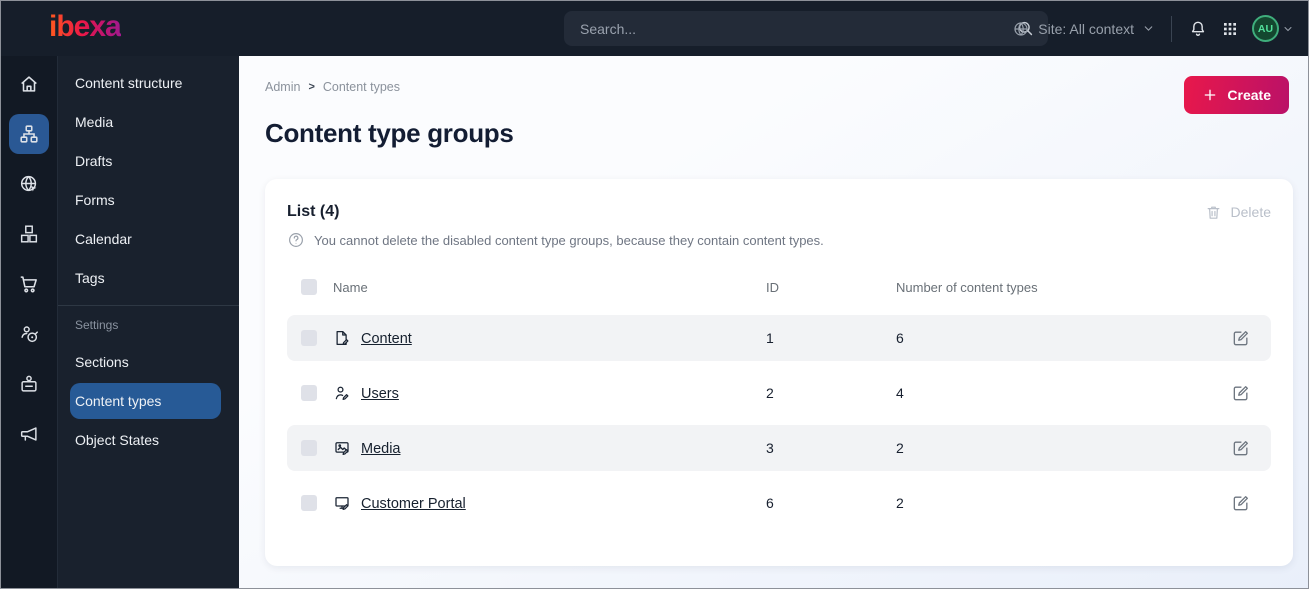 The height and width of the screenshot is (589, 1309). I want to click on delete-button: Delete, so click(1238, 212).